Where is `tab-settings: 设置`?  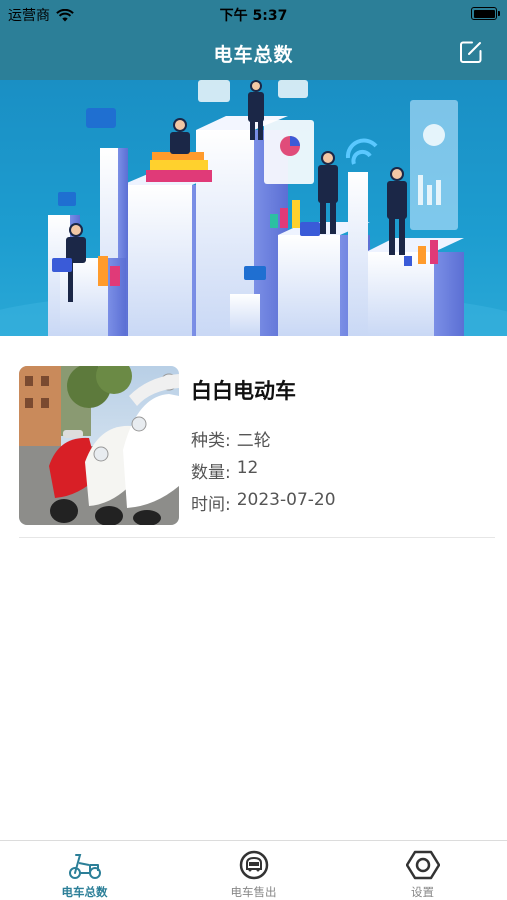
tab-settings: 设置 is located at coordinates (422, 870).